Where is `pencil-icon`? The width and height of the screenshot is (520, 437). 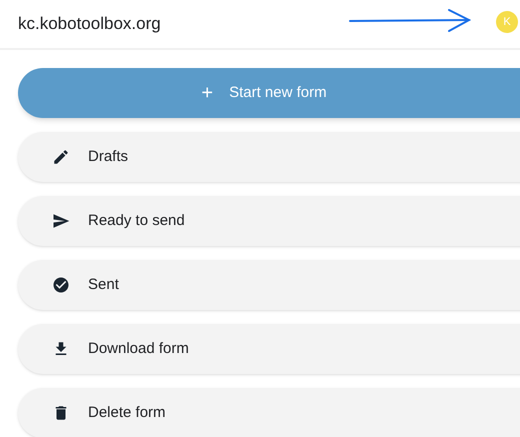
pencil-icon is located at coordinates (61, 157).